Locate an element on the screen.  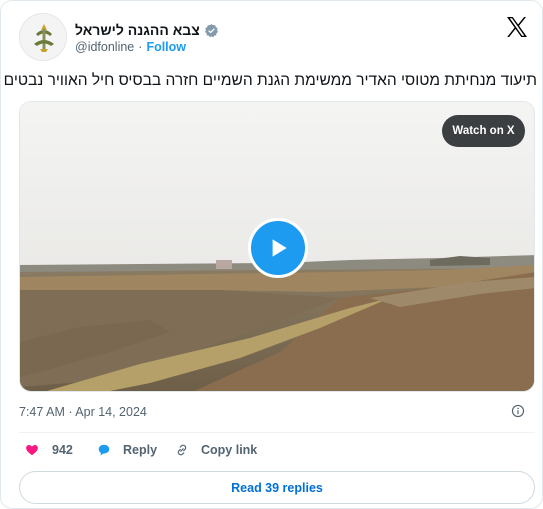
action-bar: 942 Reply Copy link is located at coordinates (271, 452).